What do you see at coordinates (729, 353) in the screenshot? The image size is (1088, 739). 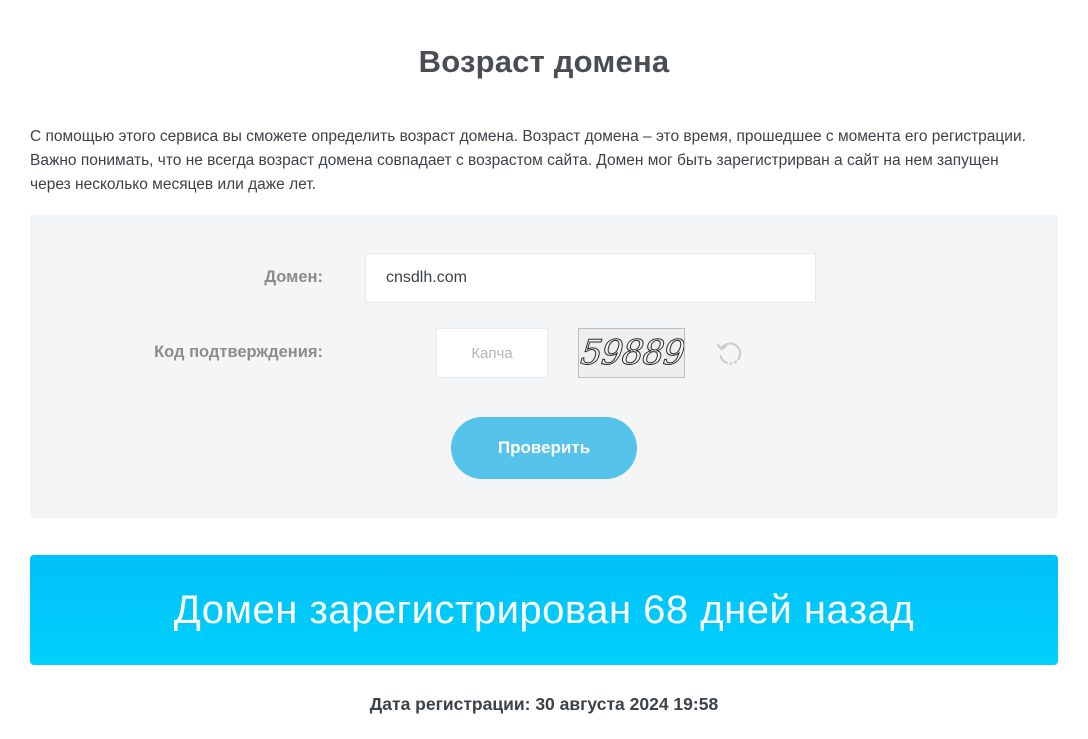 I see `refresh-icon` at bounding box center [729, 353].